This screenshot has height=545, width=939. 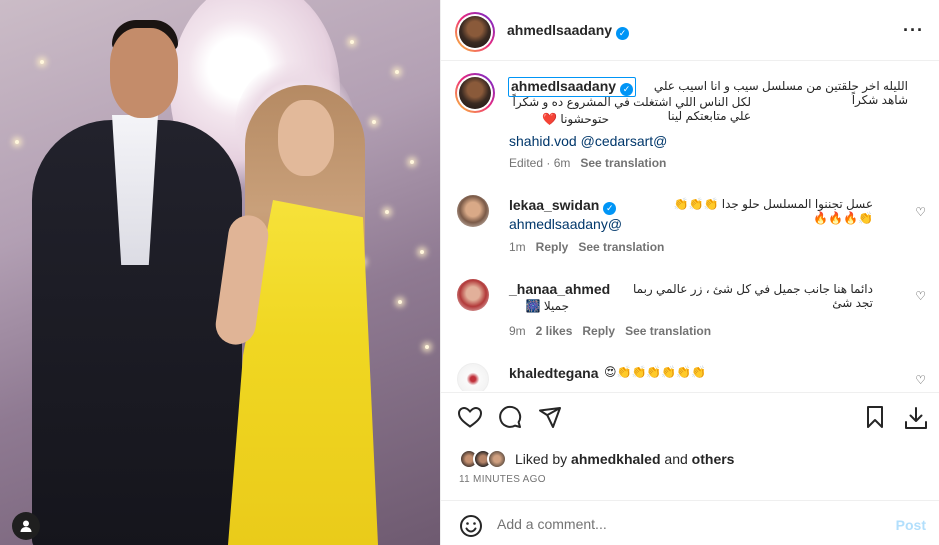 I want to click on liked-by-user: ahmedkhaled, so click(x=615, y=459).